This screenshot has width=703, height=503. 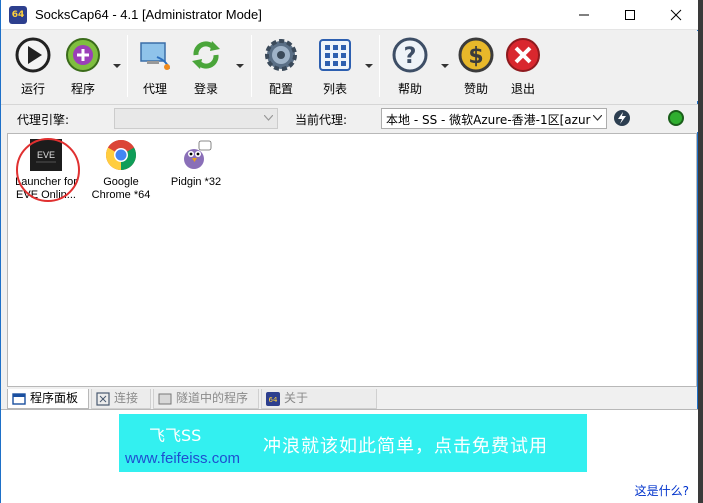 I want to click on login-button: 登录, so click(x=206, y=66).